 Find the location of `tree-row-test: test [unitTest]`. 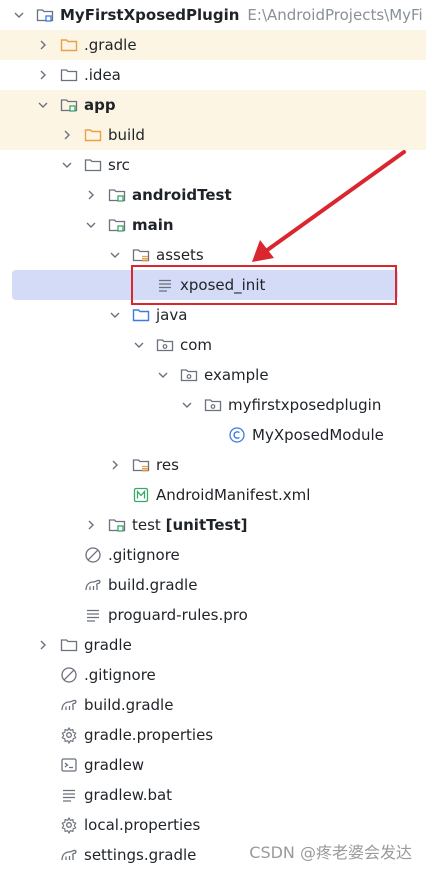

tree-row-test: test [unitTest] is located at coordinates (213, 525).